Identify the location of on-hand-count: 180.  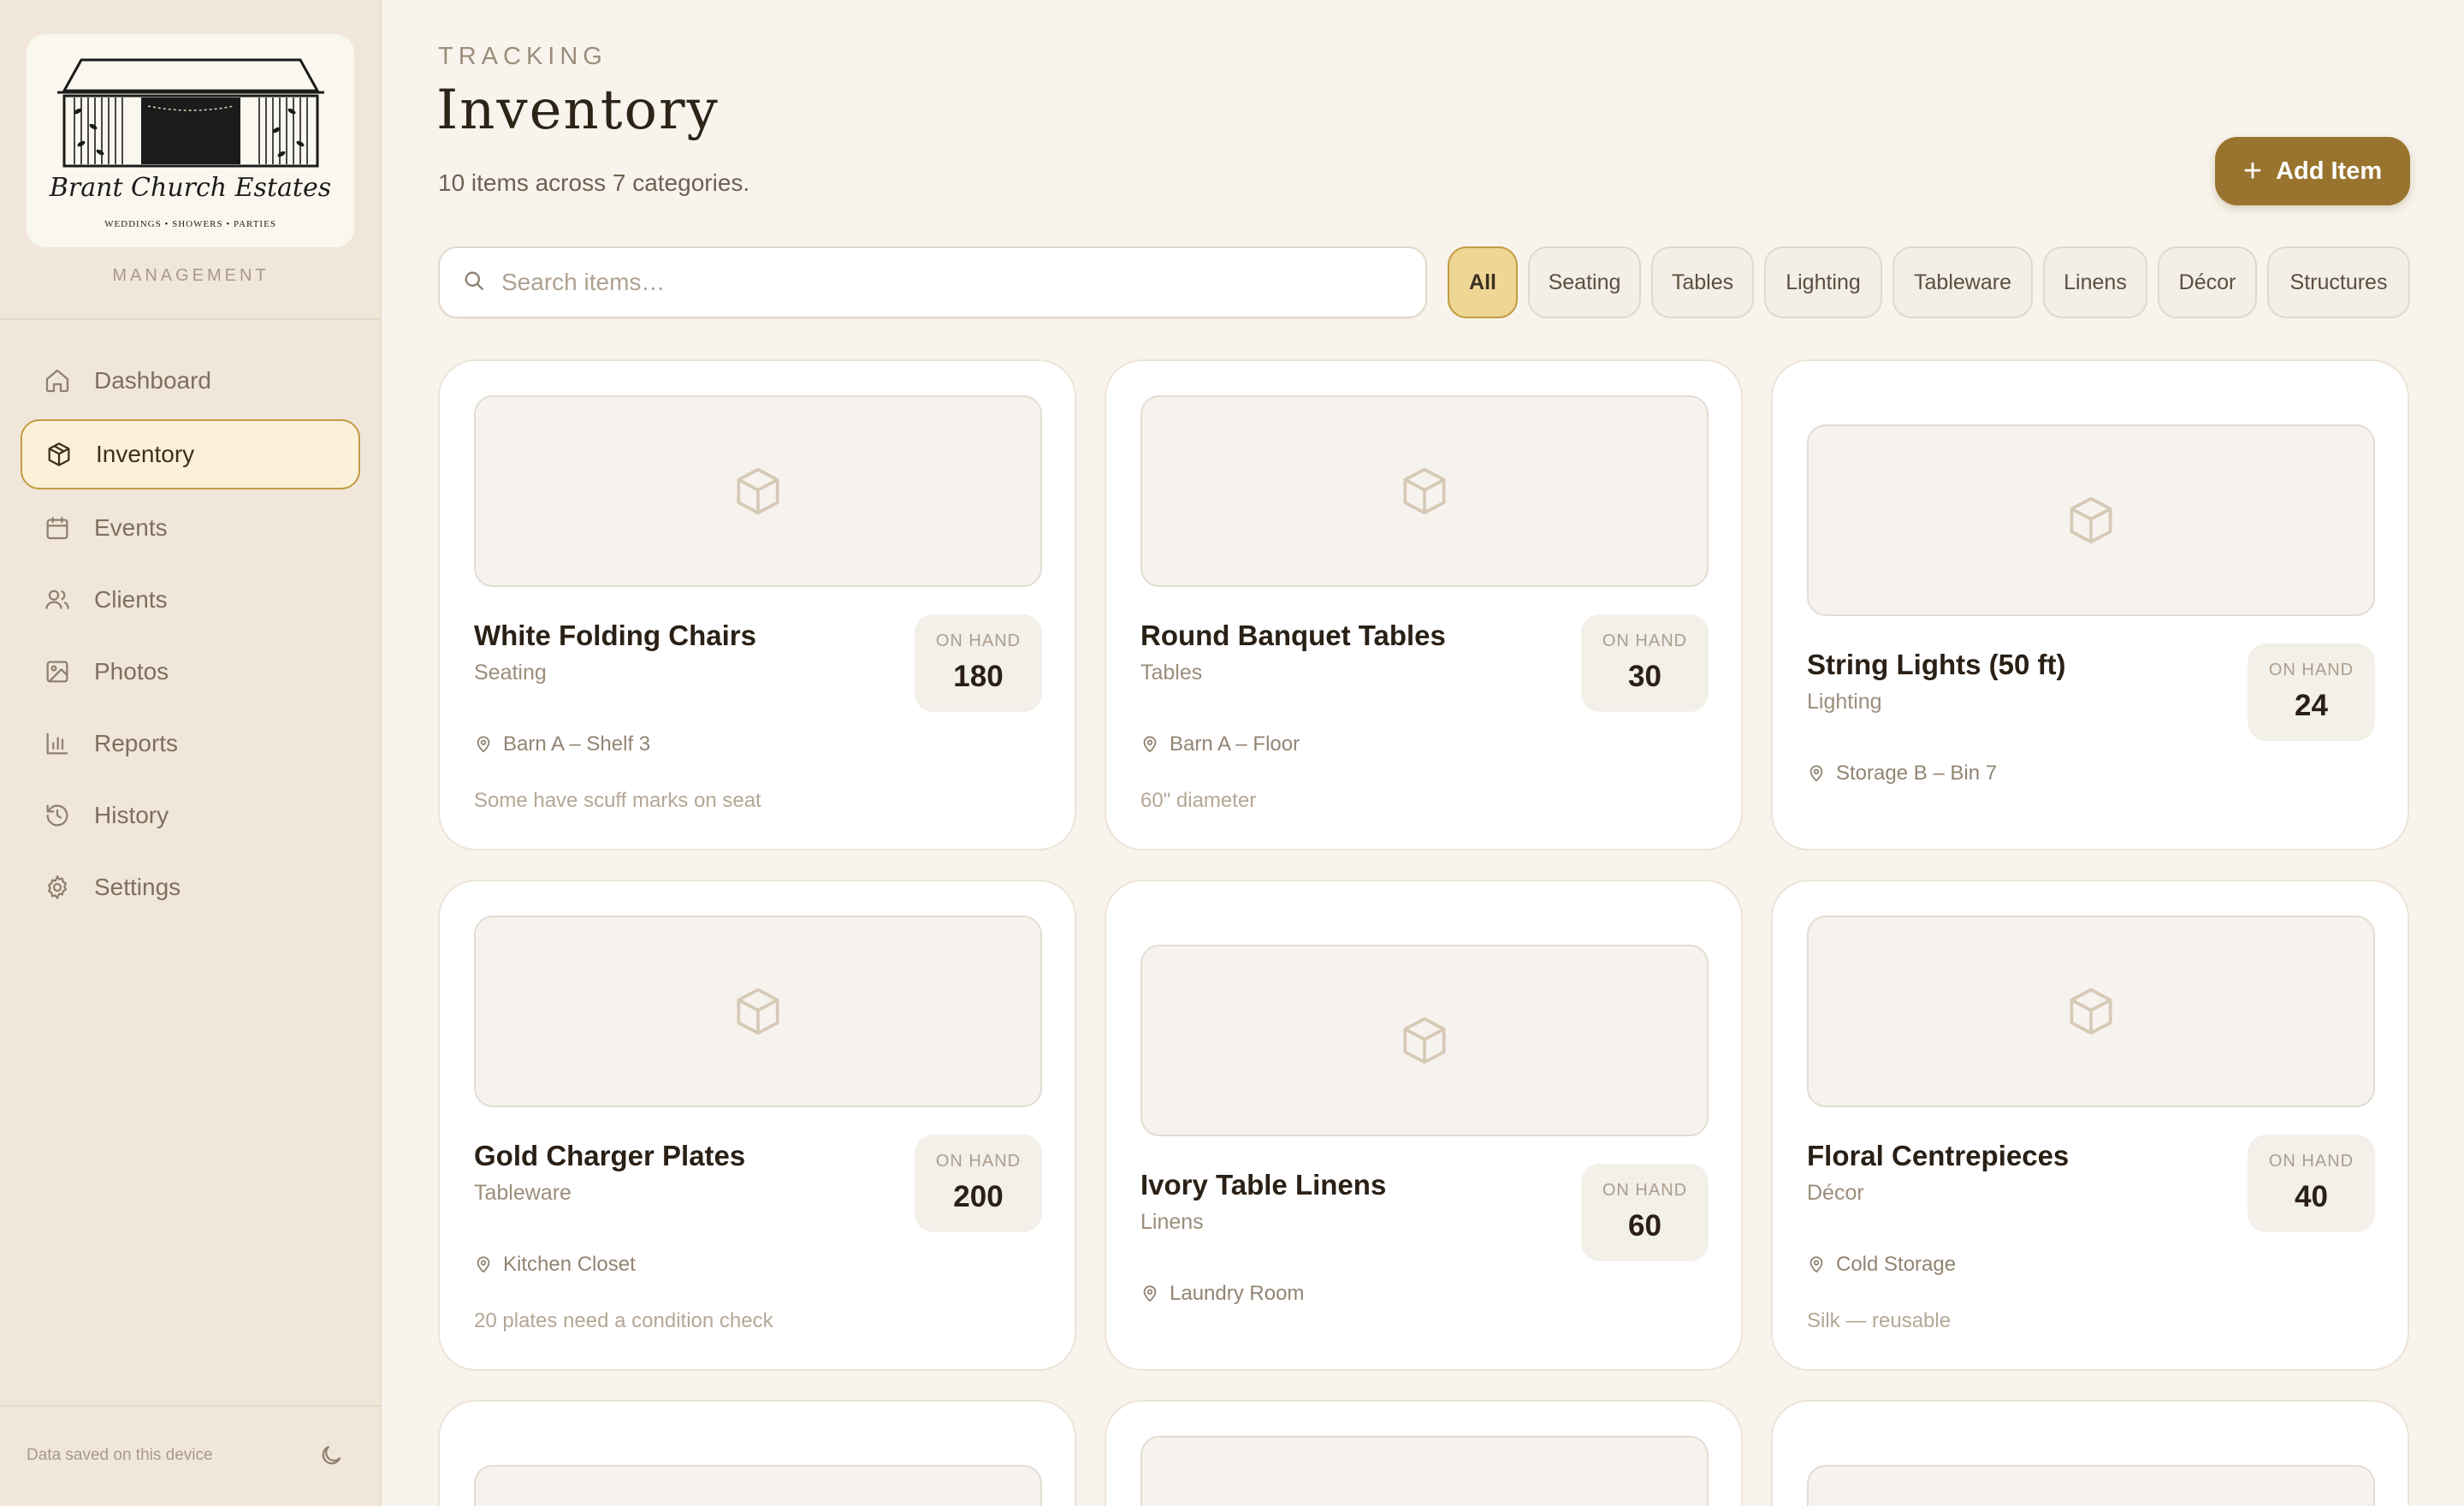
(978, 677).